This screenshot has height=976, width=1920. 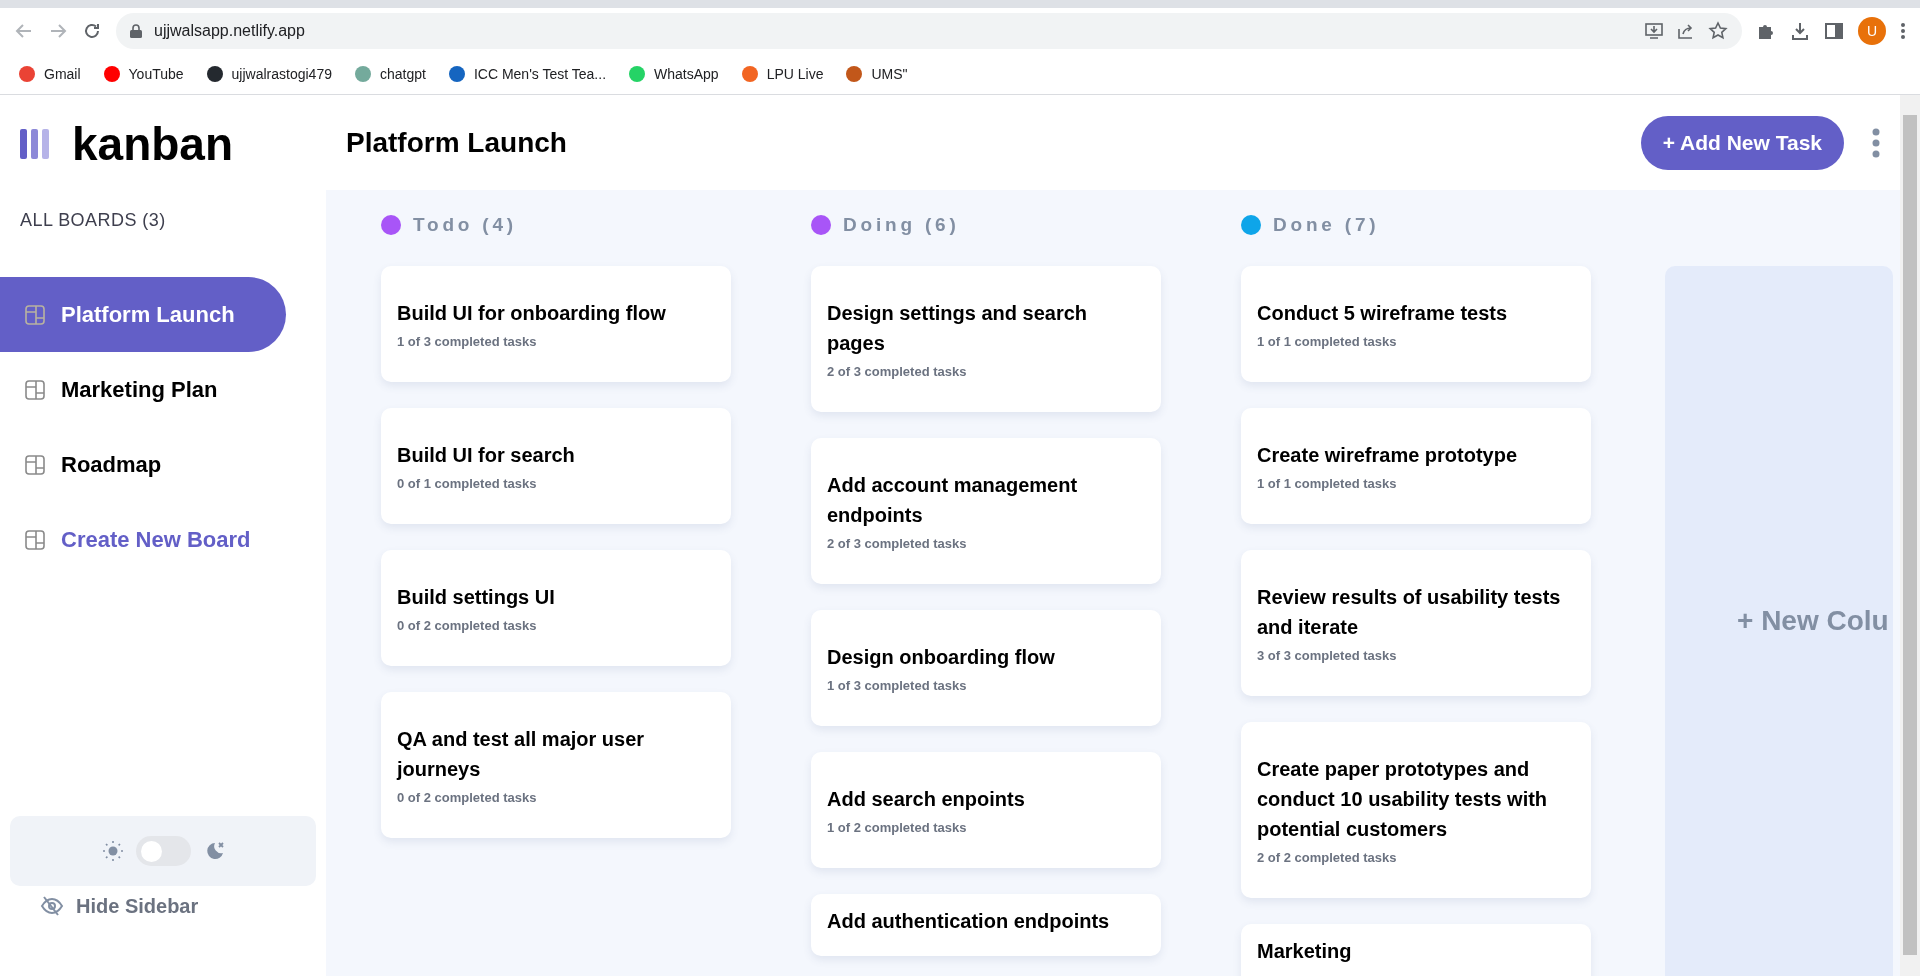 I want to click on task-title: Add account management endpoints, so click(x=953, y=500).